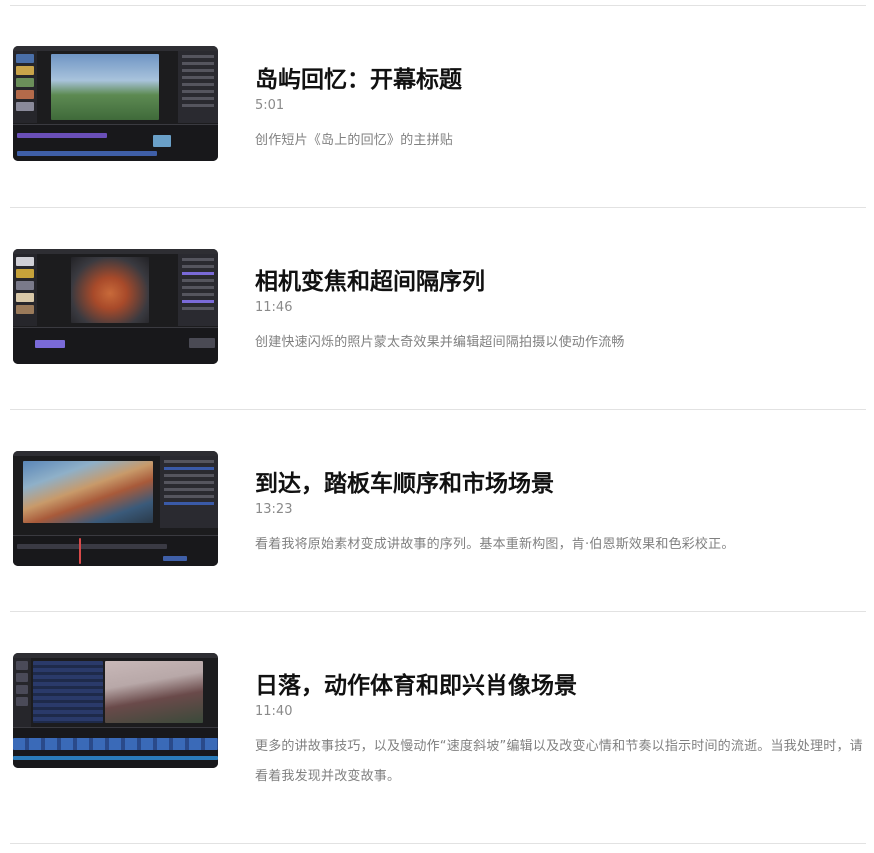  Describe the element at coordinates (560, 484) in the screenshot. I see `lesson-title: 到达，踏板车顺序和市场场景` at that location.